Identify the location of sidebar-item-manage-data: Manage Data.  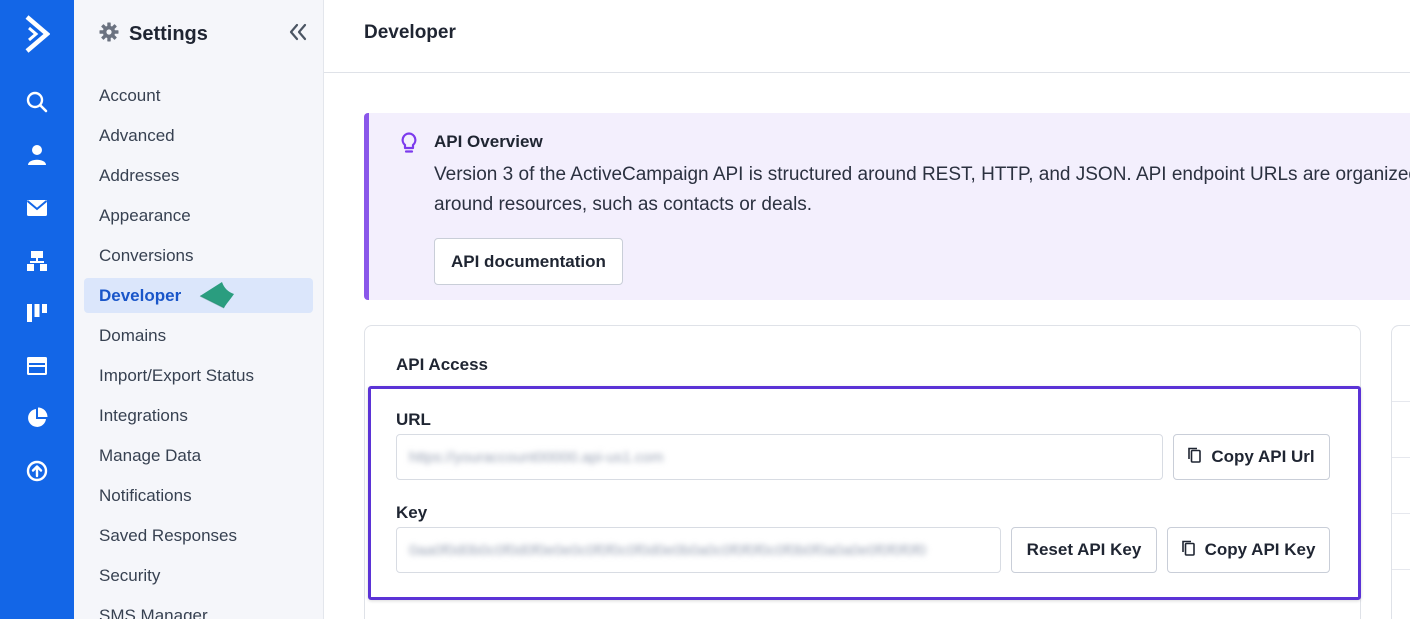
(198, 455).